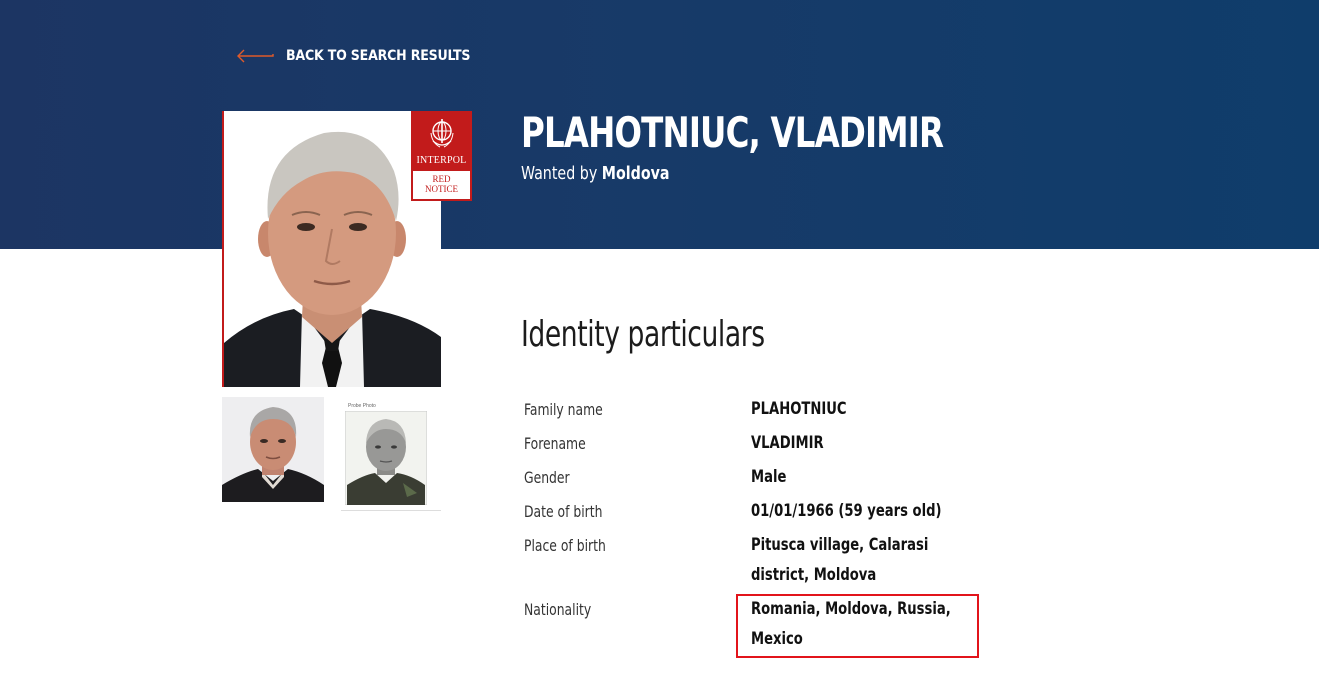  I want to click on probe-portrait-image, so click(386, 458).